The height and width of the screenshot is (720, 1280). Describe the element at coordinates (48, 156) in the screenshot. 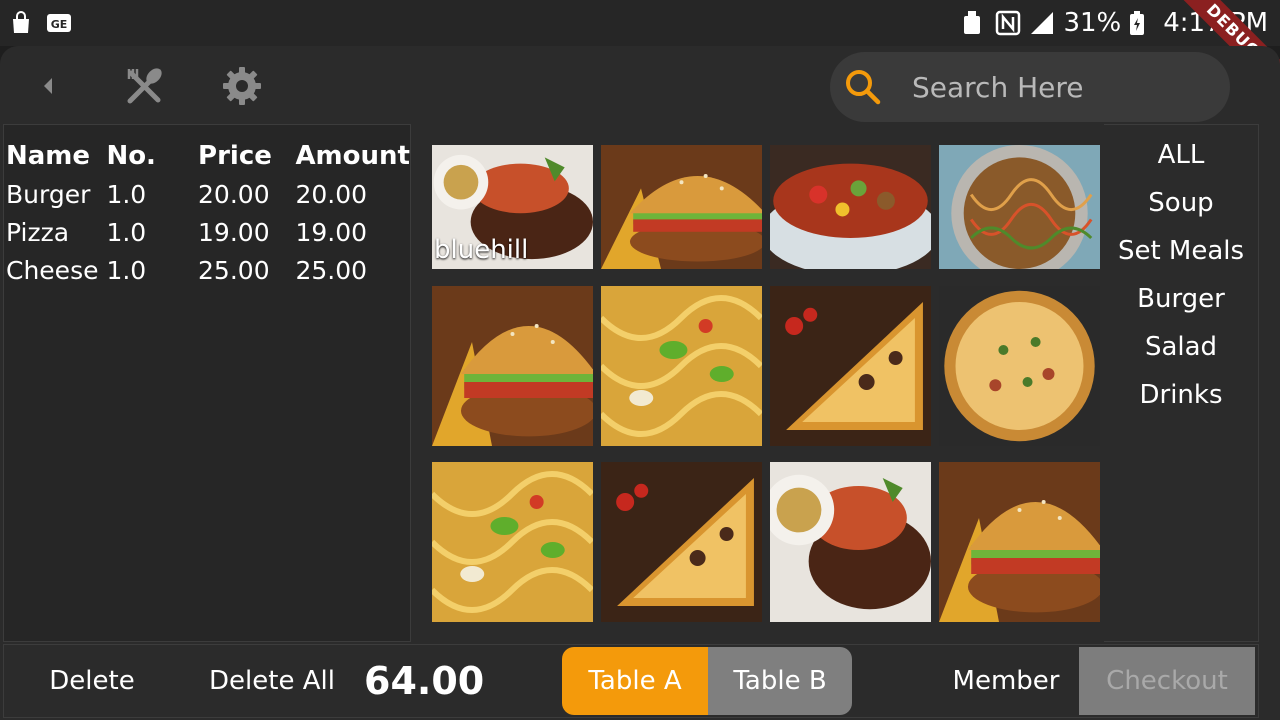

I see `col-name: Name` at that location.